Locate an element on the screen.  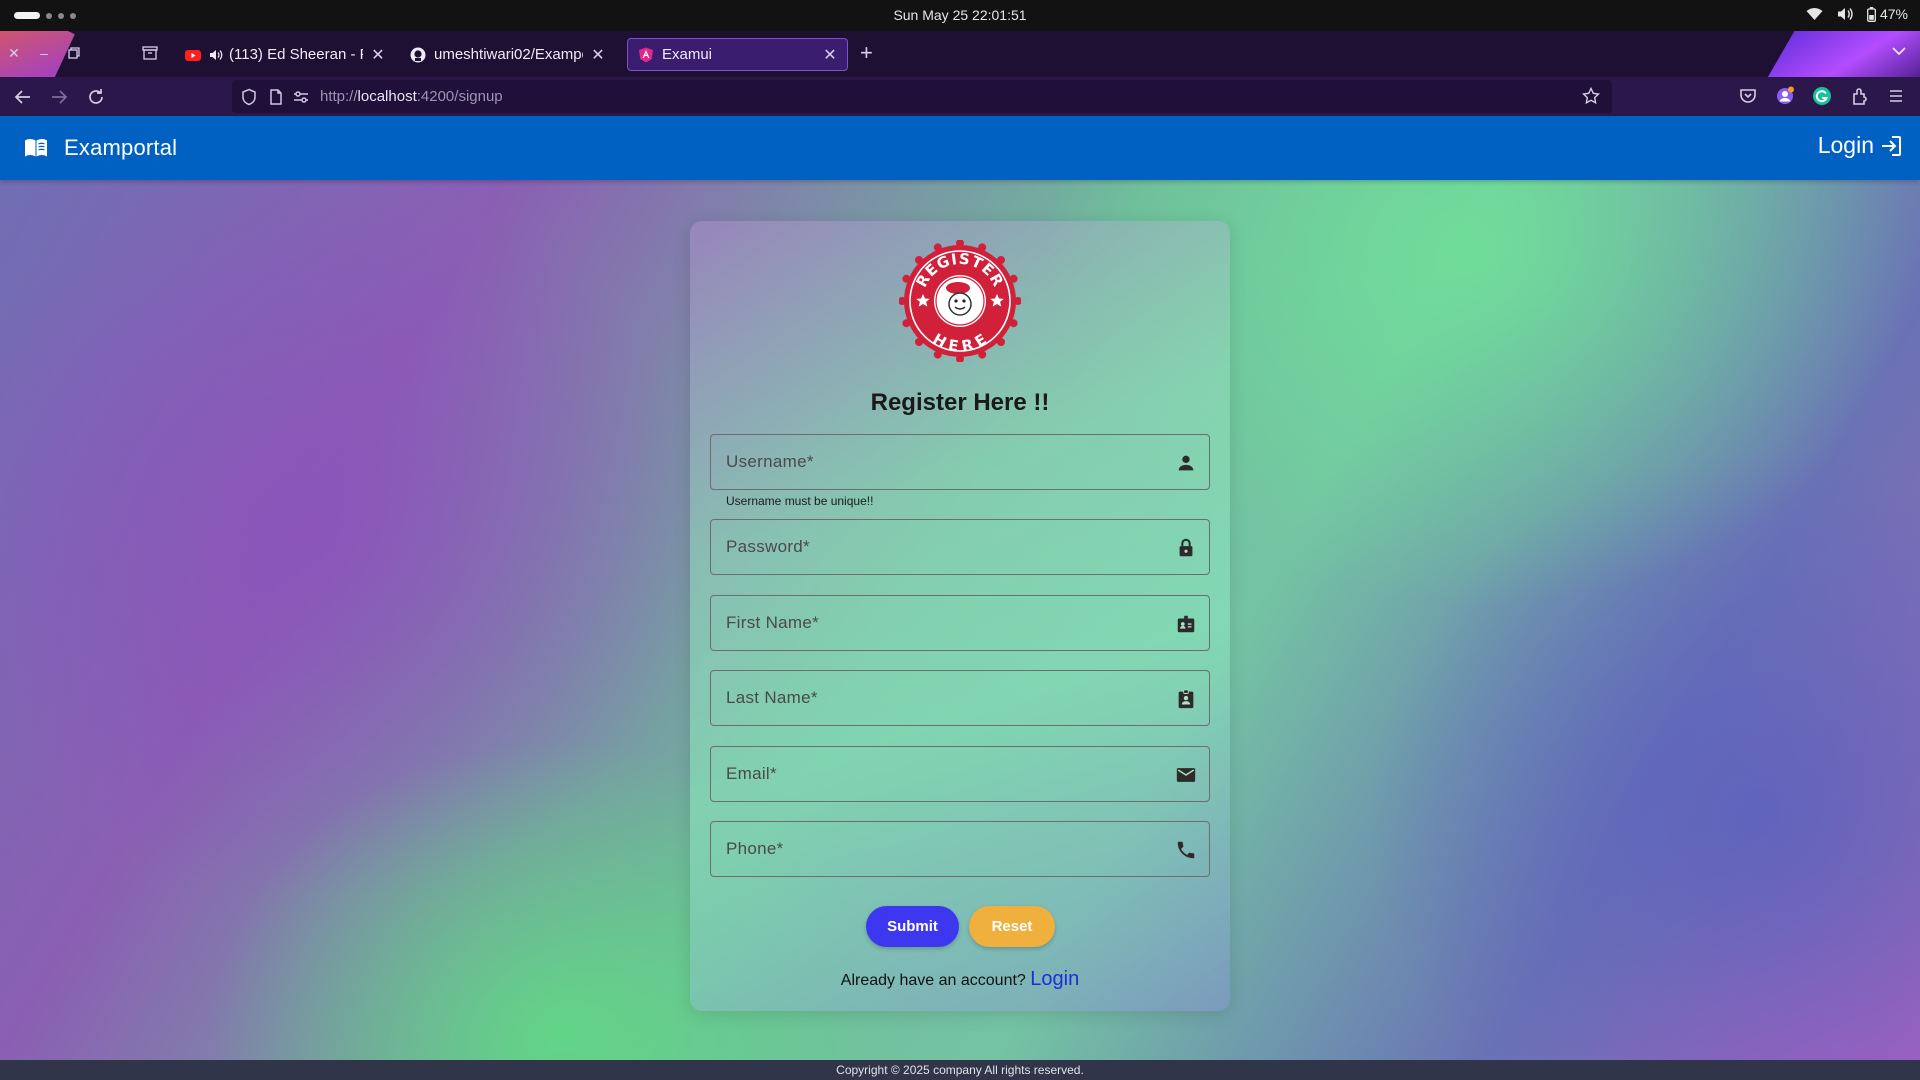
phone-input is located at coordinates (960, 849).